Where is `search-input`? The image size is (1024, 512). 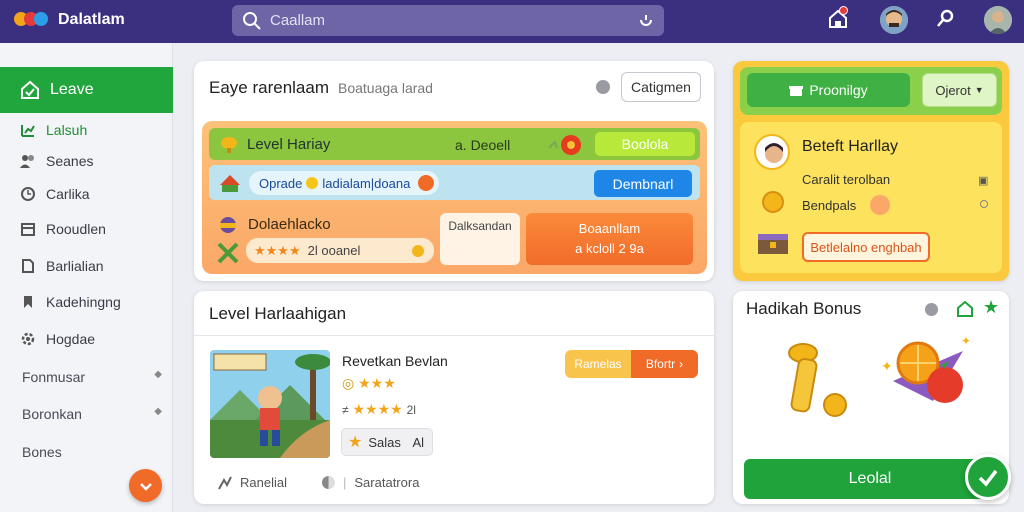 search-input is located at coordinates (450, 20).